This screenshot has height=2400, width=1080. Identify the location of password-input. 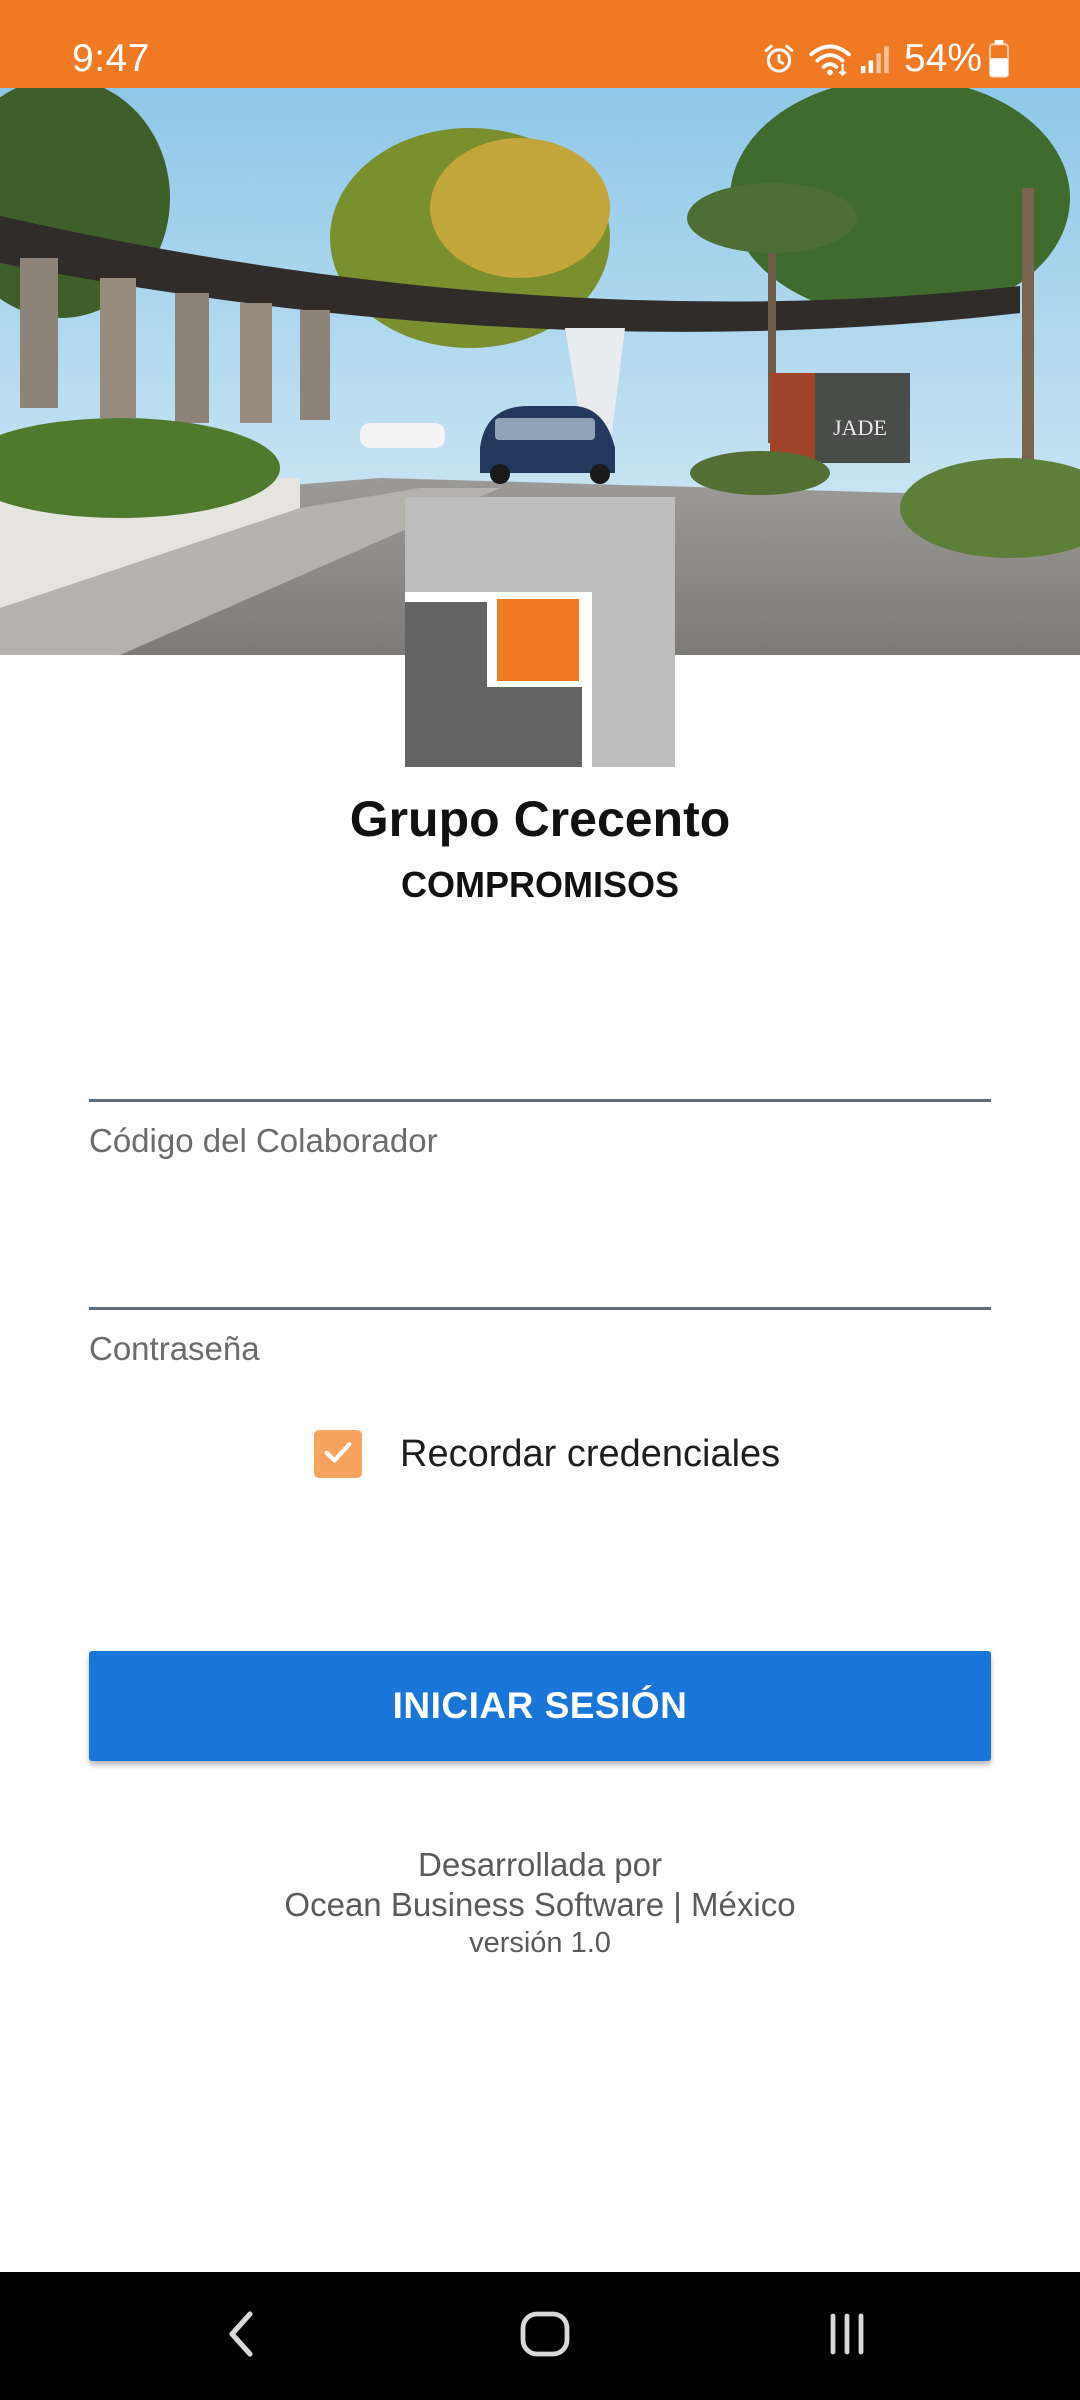
(540, 1265).